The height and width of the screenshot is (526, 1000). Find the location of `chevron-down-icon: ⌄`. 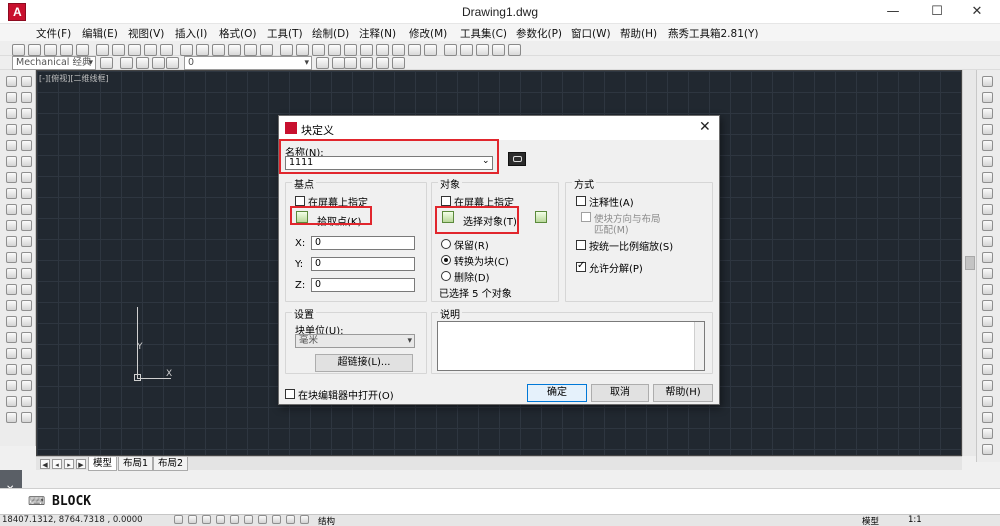

chevron-down-icon: ⌄ is located at coordinates (486, 161).